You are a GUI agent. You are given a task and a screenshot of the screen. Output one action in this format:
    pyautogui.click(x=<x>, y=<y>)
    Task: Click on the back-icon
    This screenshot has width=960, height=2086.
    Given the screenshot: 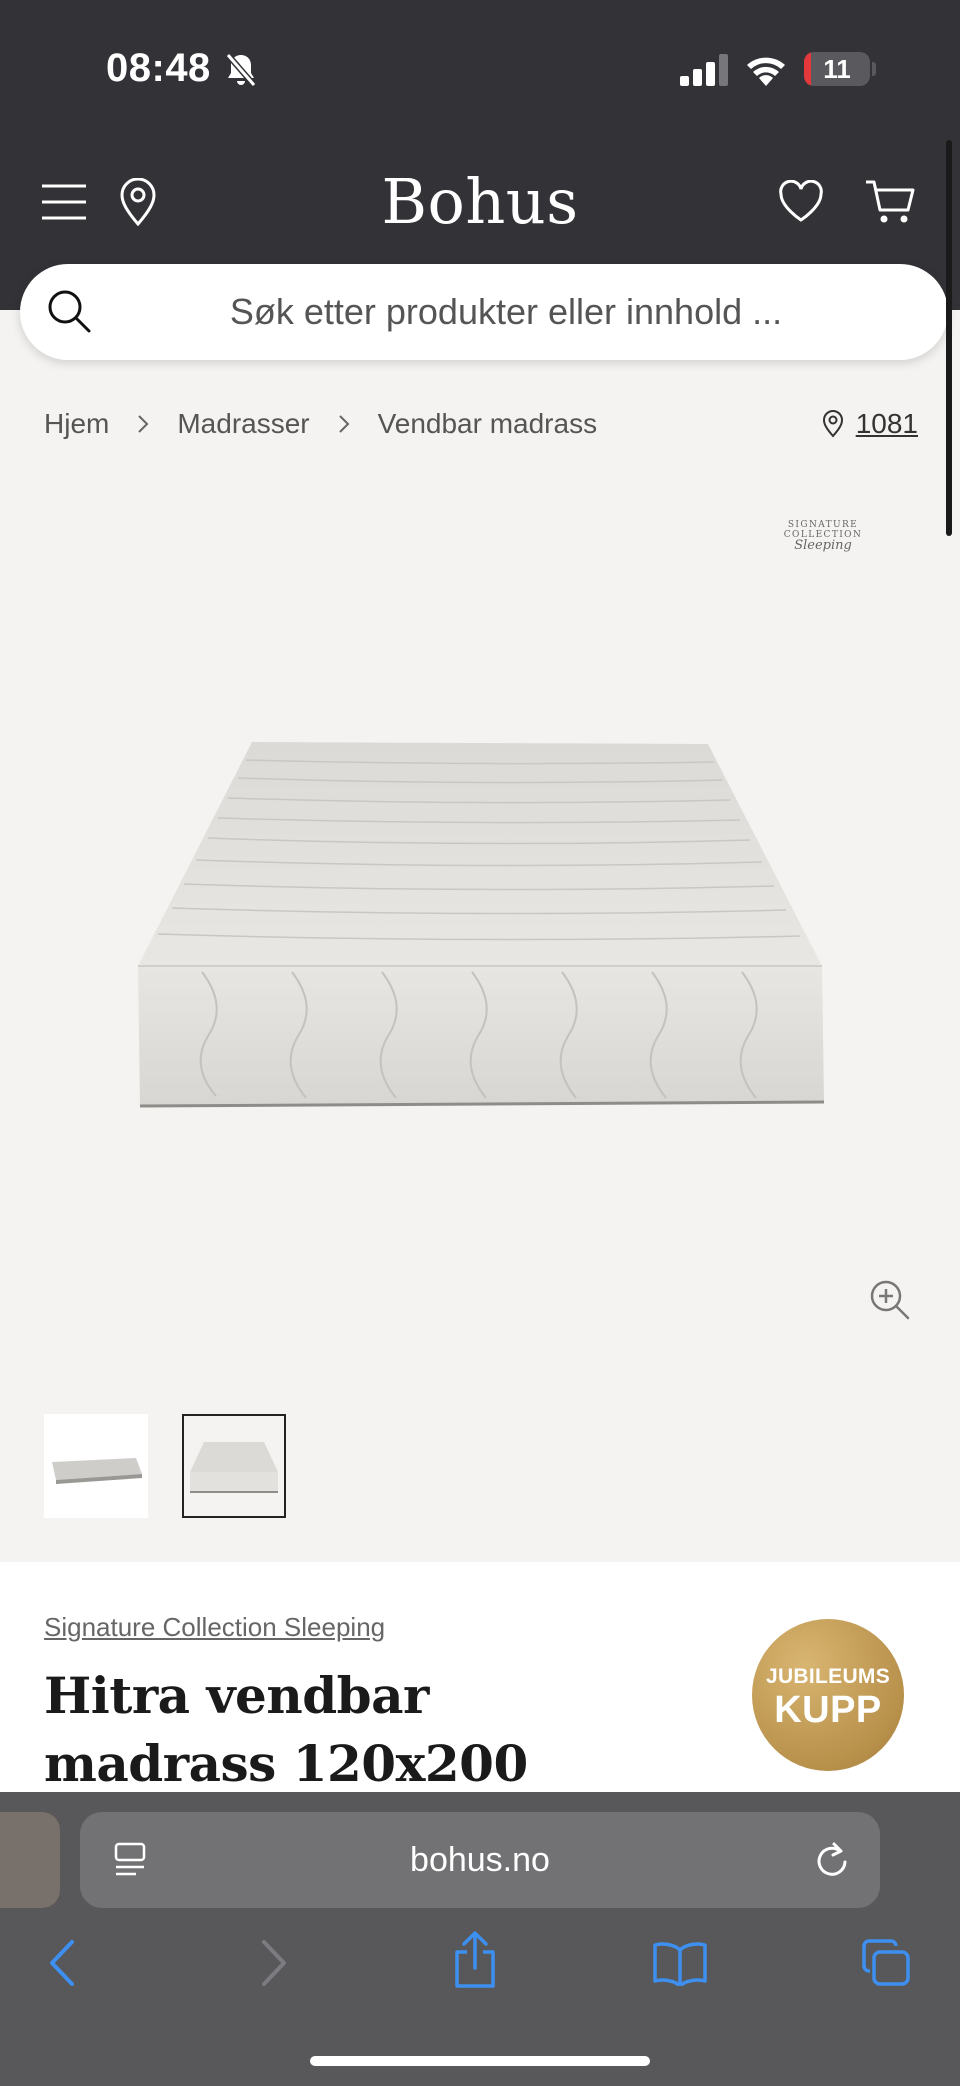 What is the action you would take?
    pyautogui.click(x=63, y=1963)
    